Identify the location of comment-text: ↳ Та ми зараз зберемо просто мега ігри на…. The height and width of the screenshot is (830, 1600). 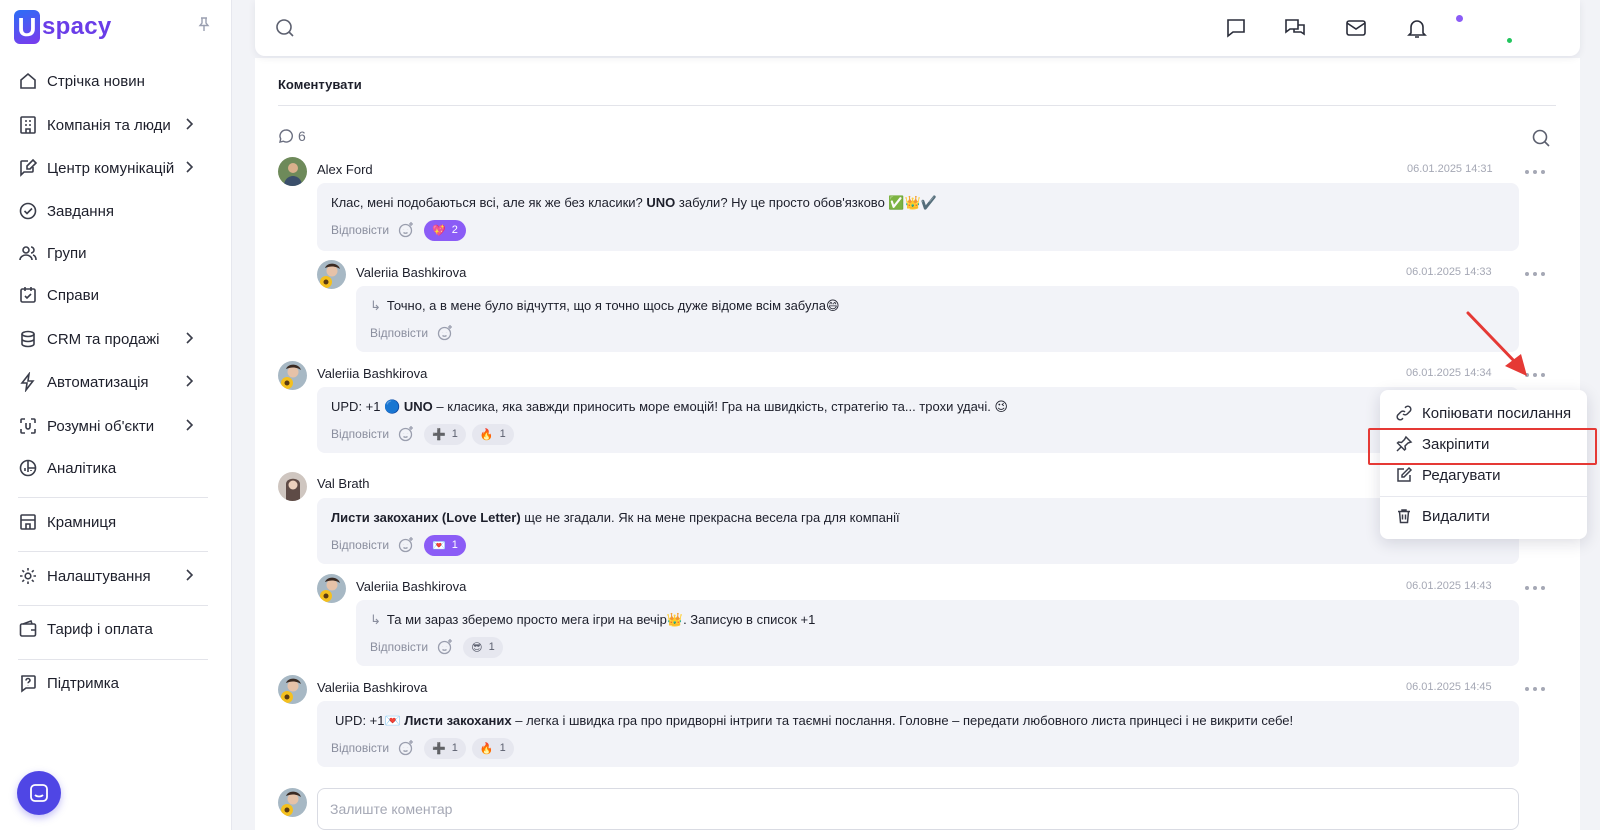
(593, 619).